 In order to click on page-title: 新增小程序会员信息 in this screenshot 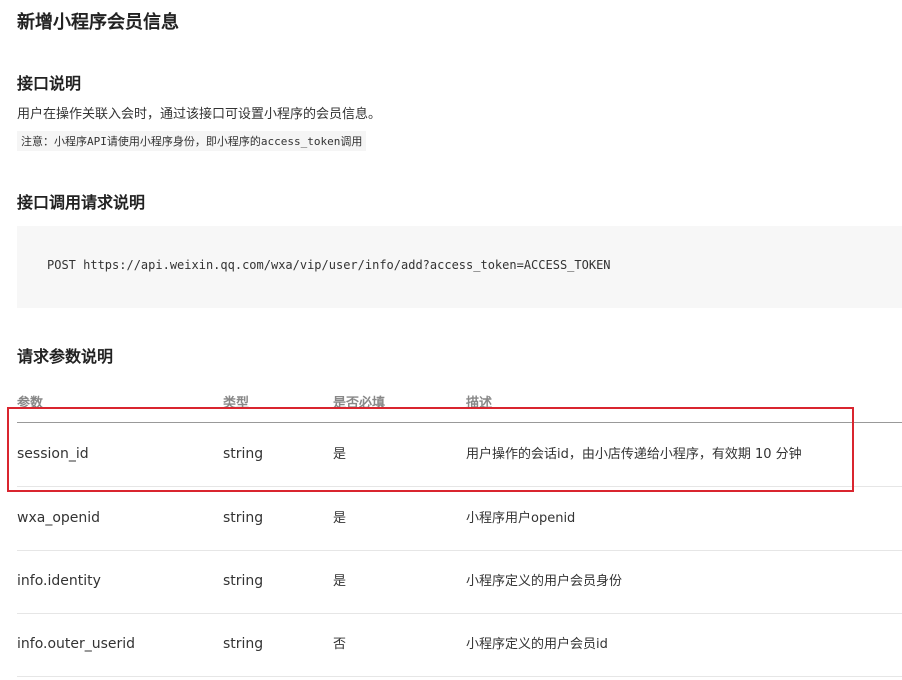, I will do `click(98, 22)`.